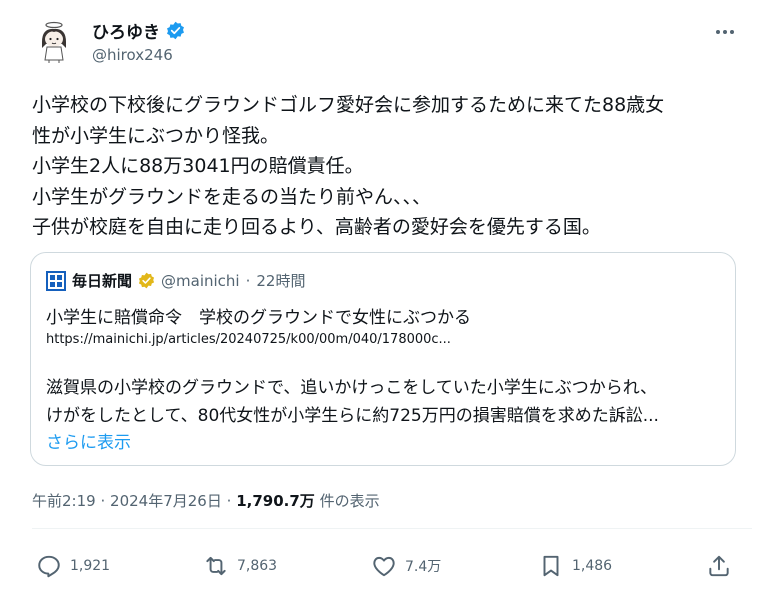 This screenshot has height=602, width=784. I want to click on cartoon-girl-avatar, so click(54, 42).